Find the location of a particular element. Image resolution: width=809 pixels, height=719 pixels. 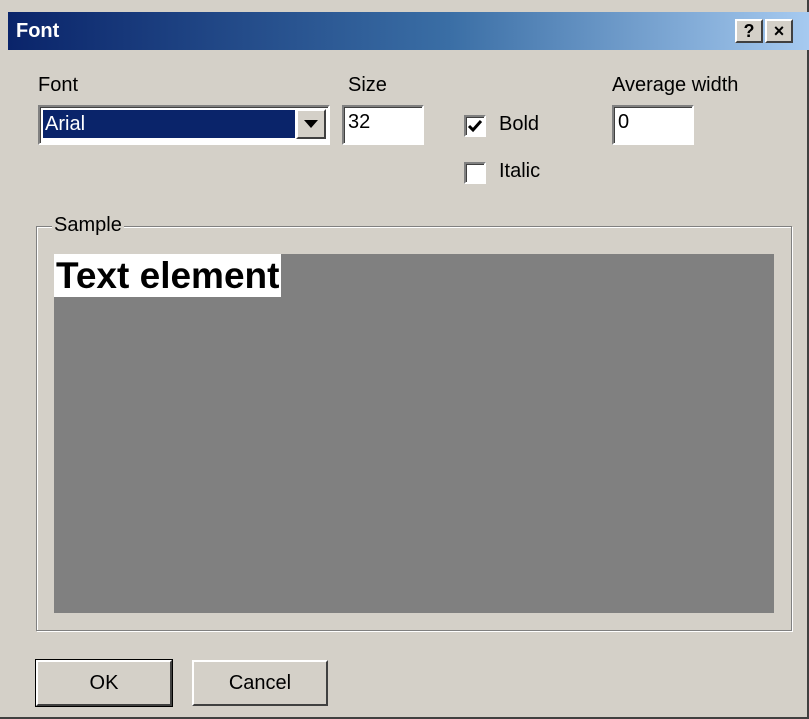

font-combobox-value: Arial is located at coordinates (169, 124).